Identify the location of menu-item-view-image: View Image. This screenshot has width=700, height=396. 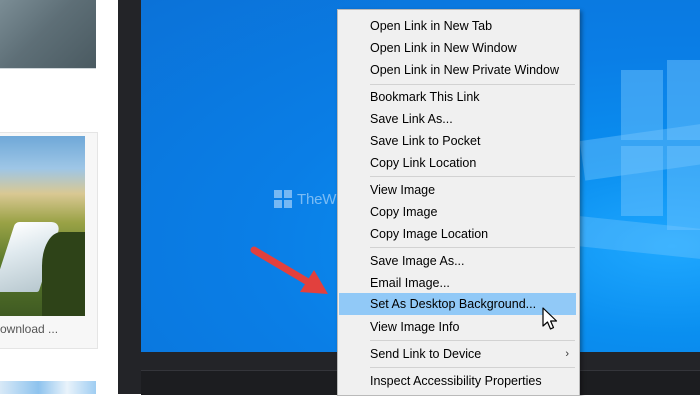
(458, 190).